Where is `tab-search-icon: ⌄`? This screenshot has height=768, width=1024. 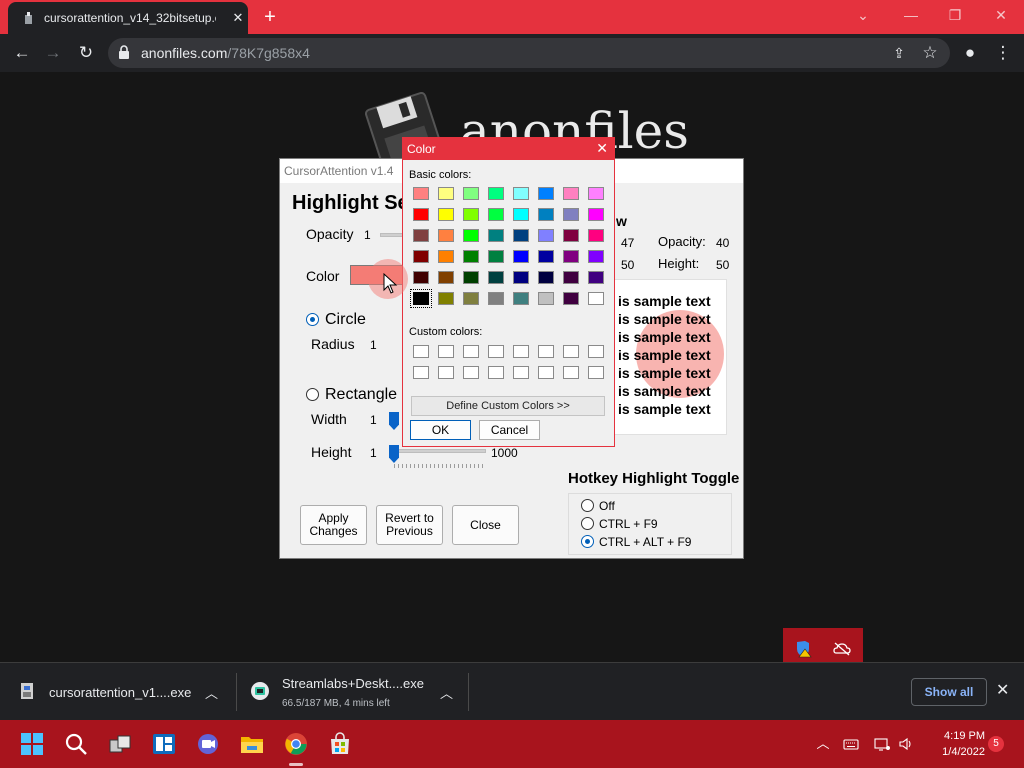 tab-search-icon: ⌄ is located at coordinates (863, 15).